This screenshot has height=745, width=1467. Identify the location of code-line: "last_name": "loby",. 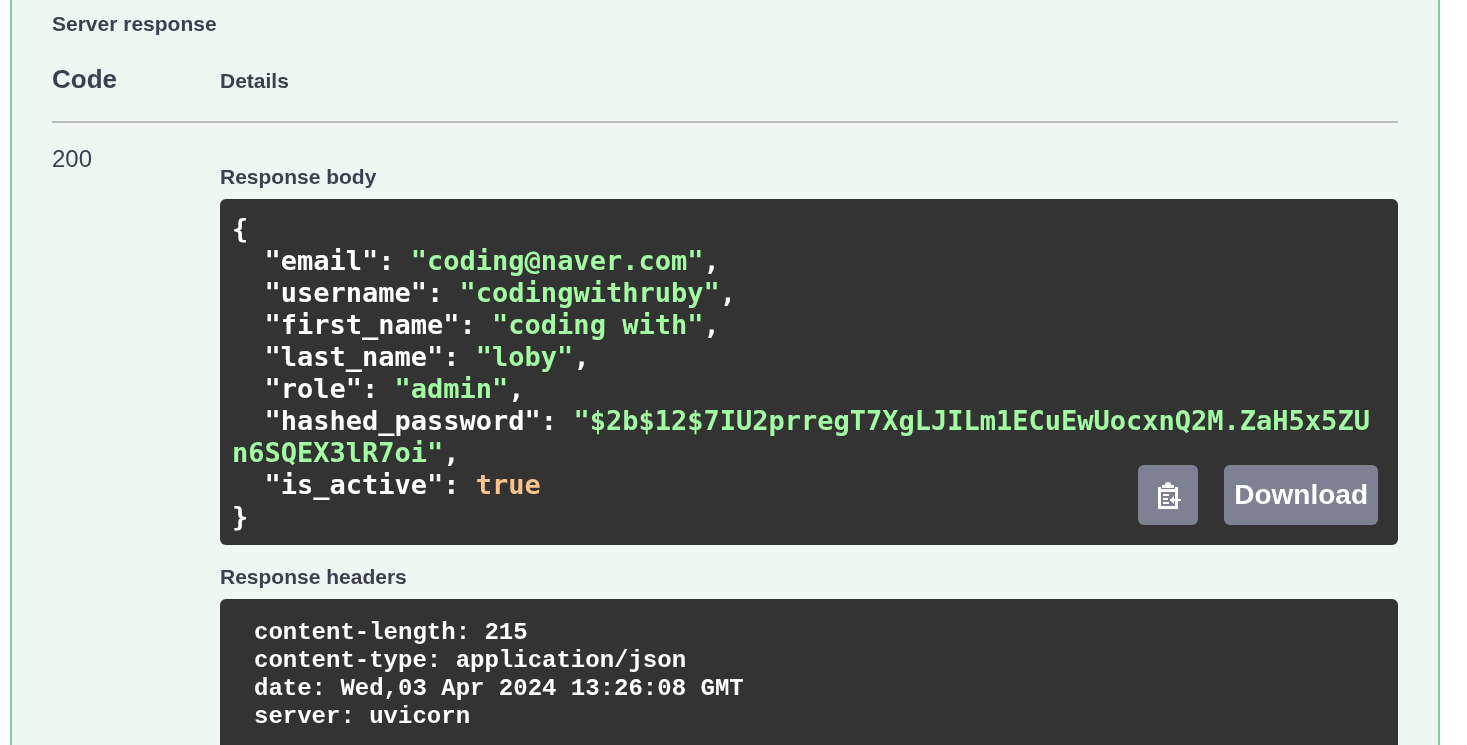
(426, 357).